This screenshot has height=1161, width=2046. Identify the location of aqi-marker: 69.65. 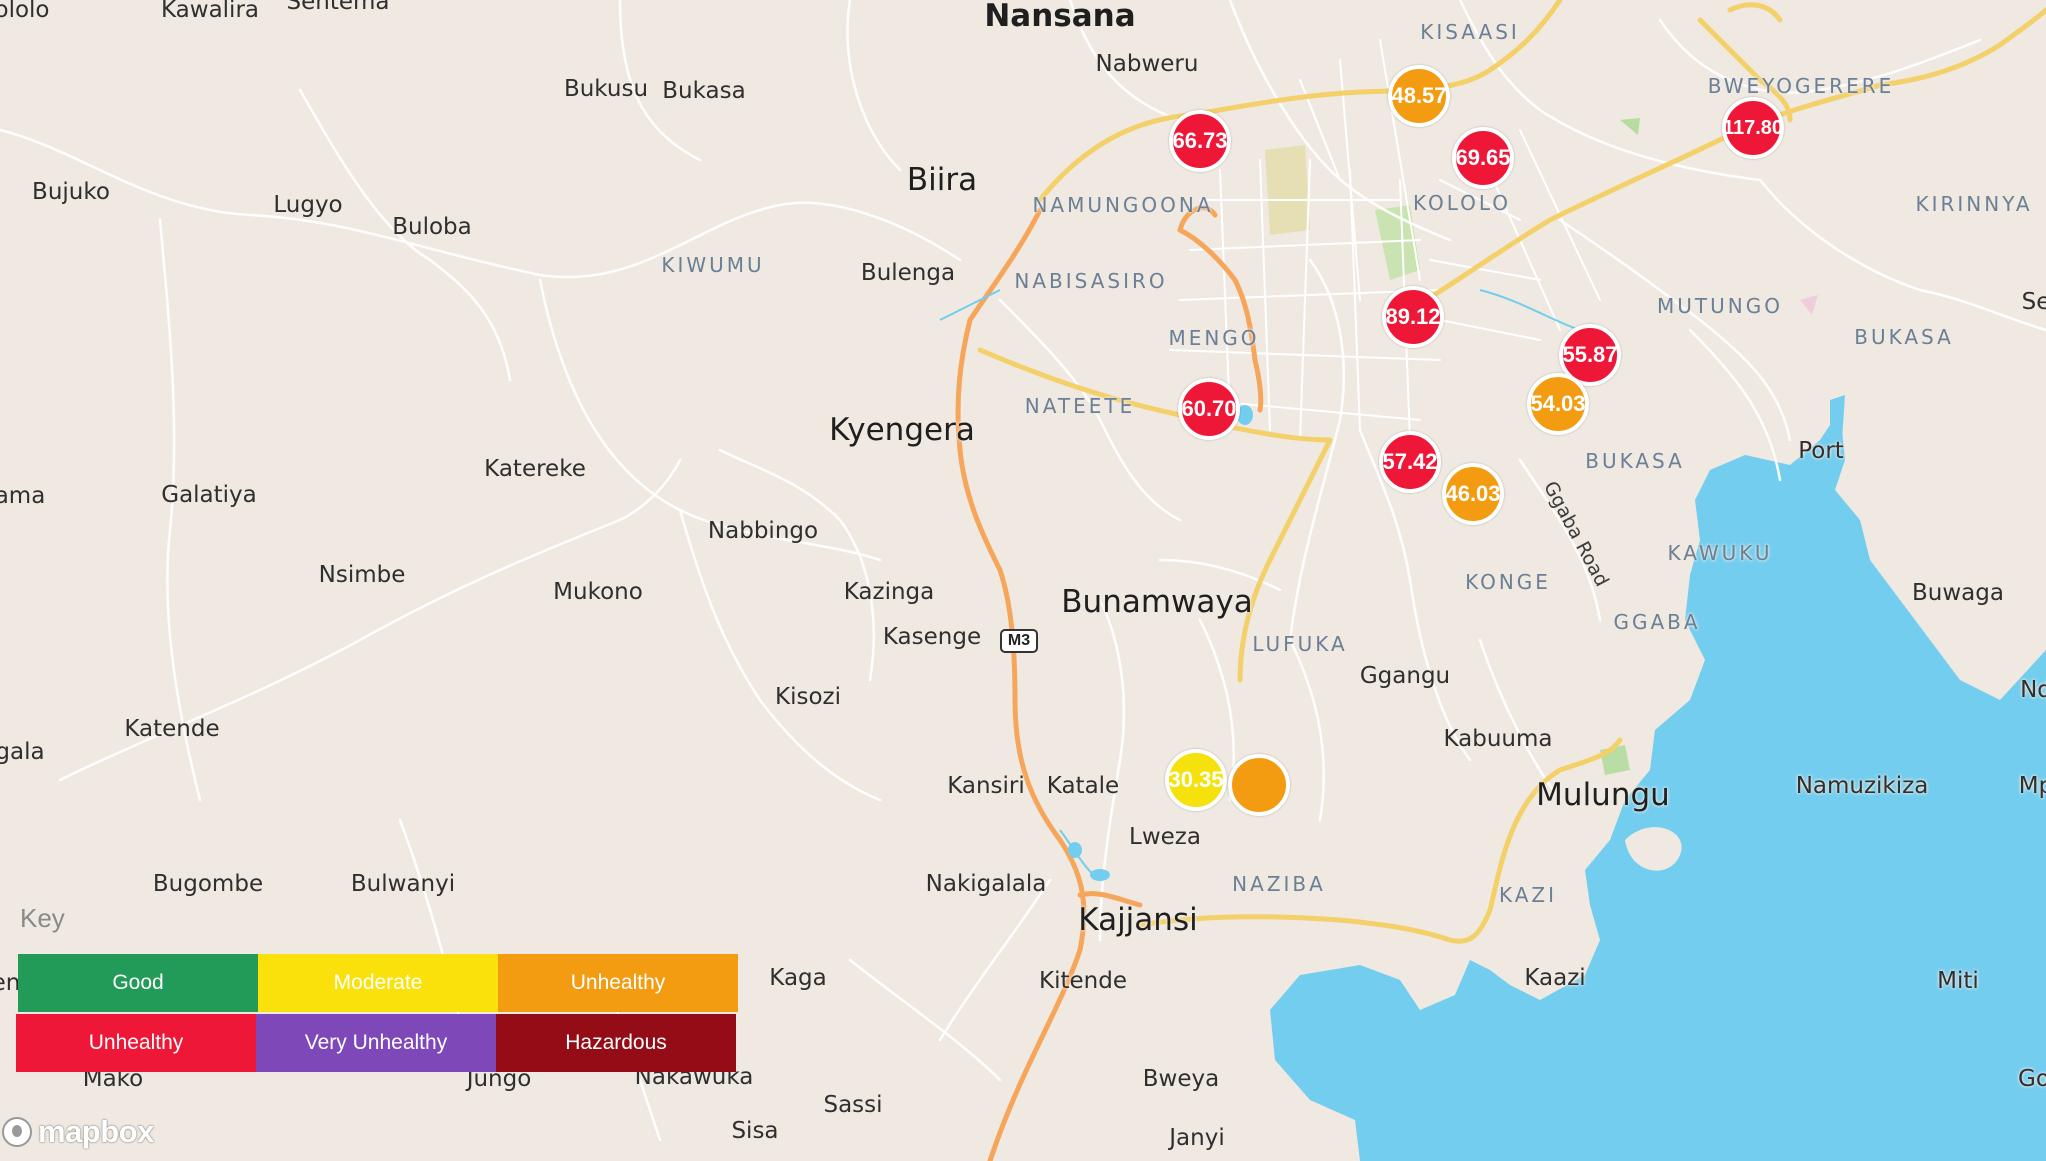
(1483, 158).